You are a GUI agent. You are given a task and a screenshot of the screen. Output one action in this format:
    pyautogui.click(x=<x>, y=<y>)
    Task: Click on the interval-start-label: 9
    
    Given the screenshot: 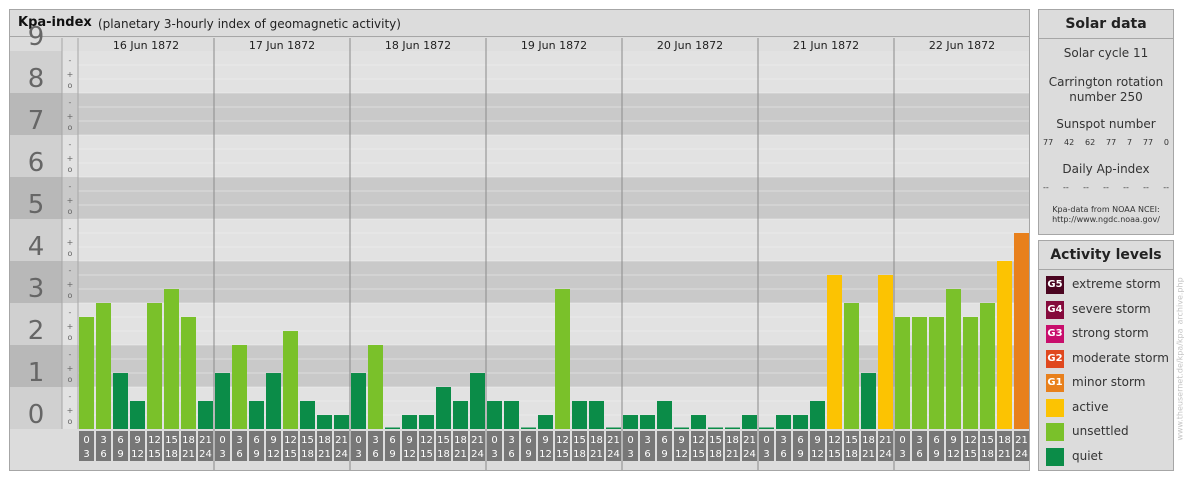 What is the action you would take?
    pyautogui.click(x=681, y=440)
    